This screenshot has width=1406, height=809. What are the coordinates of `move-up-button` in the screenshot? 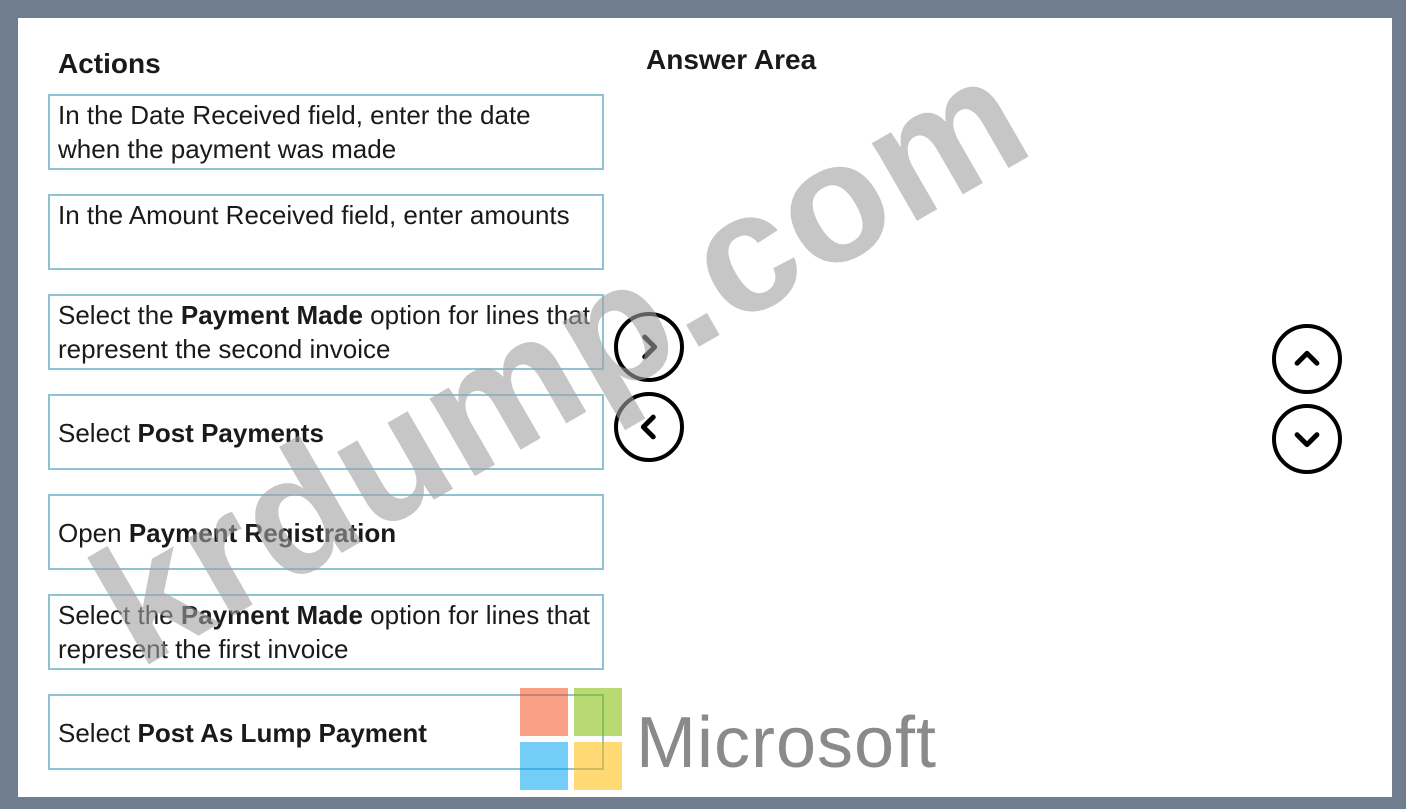 It's located at (1307, 359).